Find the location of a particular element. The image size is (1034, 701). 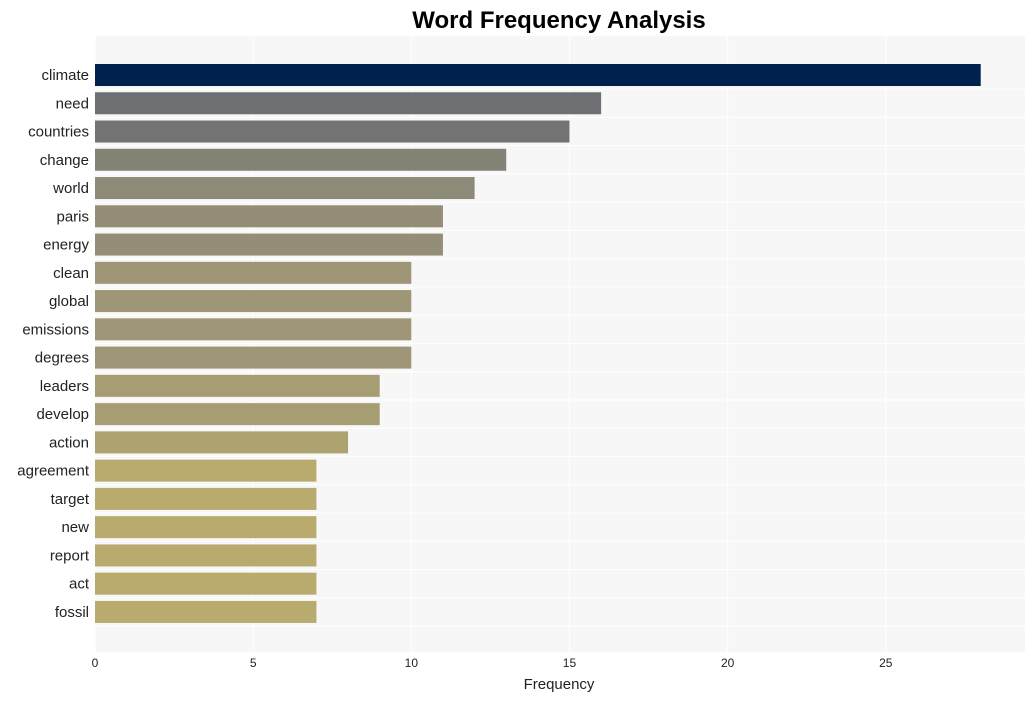

x-tick-label-15: 15 is located at coordinates (570, 663).